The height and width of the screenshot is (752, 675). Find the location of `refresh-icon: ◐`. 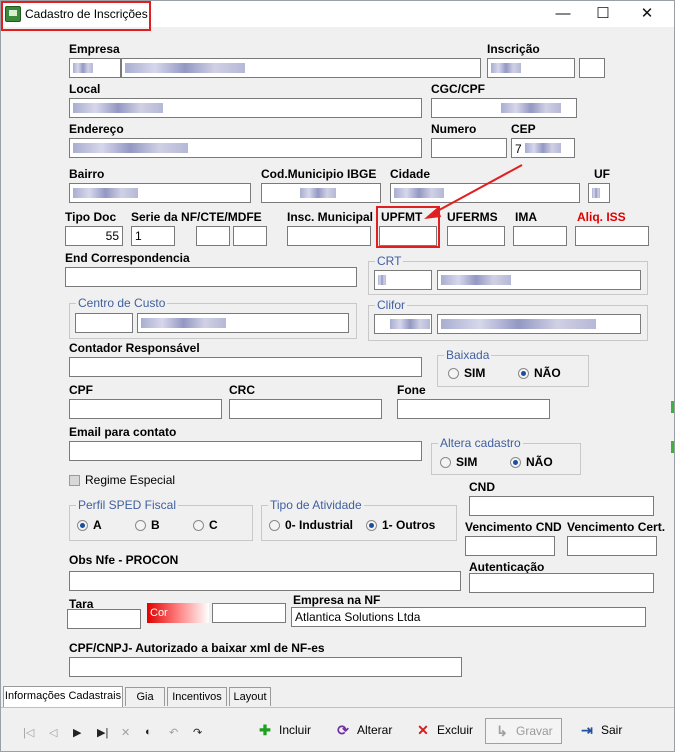

refresh-icon: ◐ is located at coordinates (148, 732).